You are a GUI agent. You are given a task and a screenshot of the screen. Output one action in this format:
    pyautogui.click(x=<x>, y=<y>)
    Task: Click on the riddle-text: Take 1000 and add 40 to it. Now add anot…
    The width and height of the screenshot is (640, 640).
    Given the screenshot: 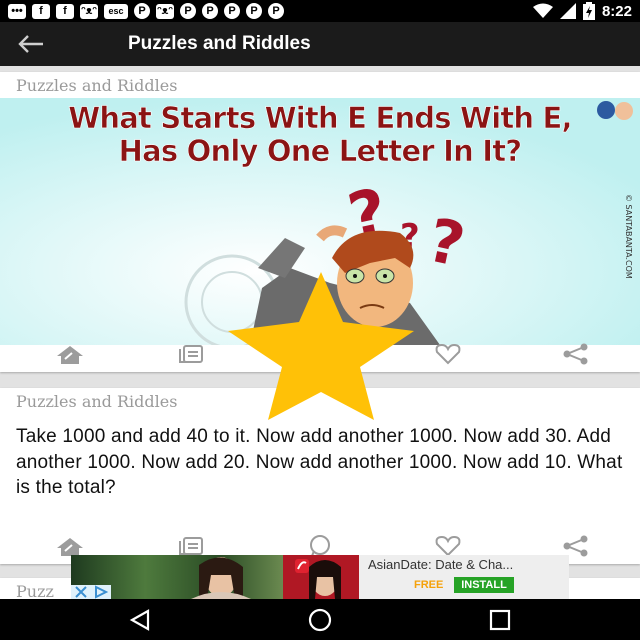 What is the action you would take?
    pyautogui.click(x=319, y=462)
    